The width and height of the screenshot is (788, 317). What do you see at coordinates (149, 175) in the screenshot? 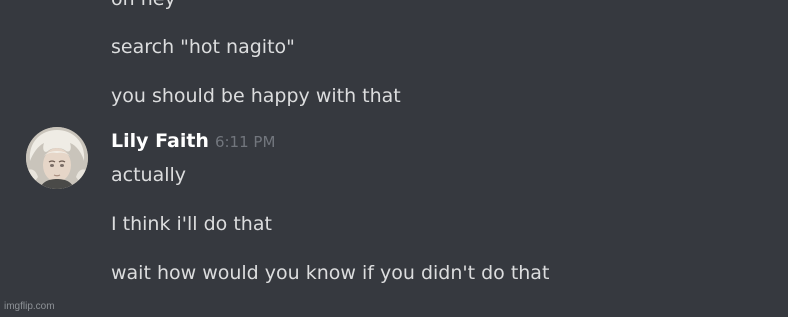
I see `message-text: actually` at bounding box center [149, 175].